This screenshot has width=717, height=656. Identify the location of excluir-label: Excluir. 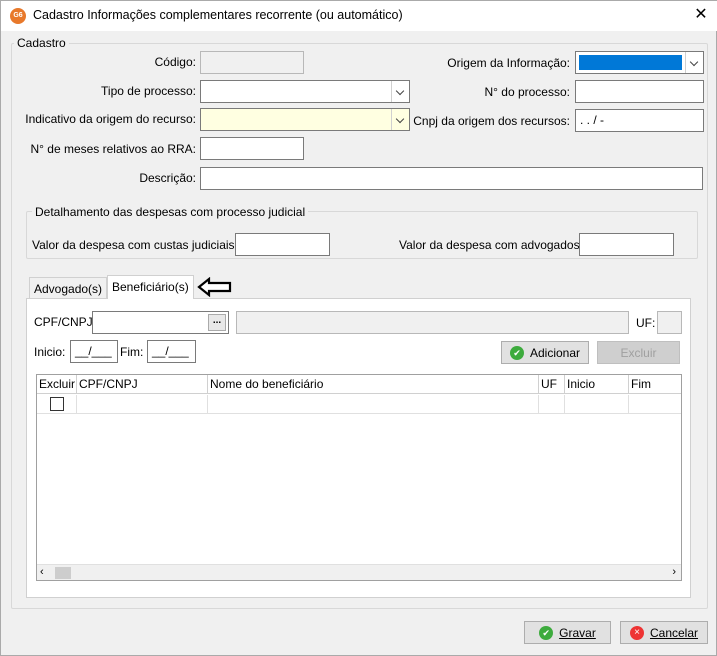
(638, 352).